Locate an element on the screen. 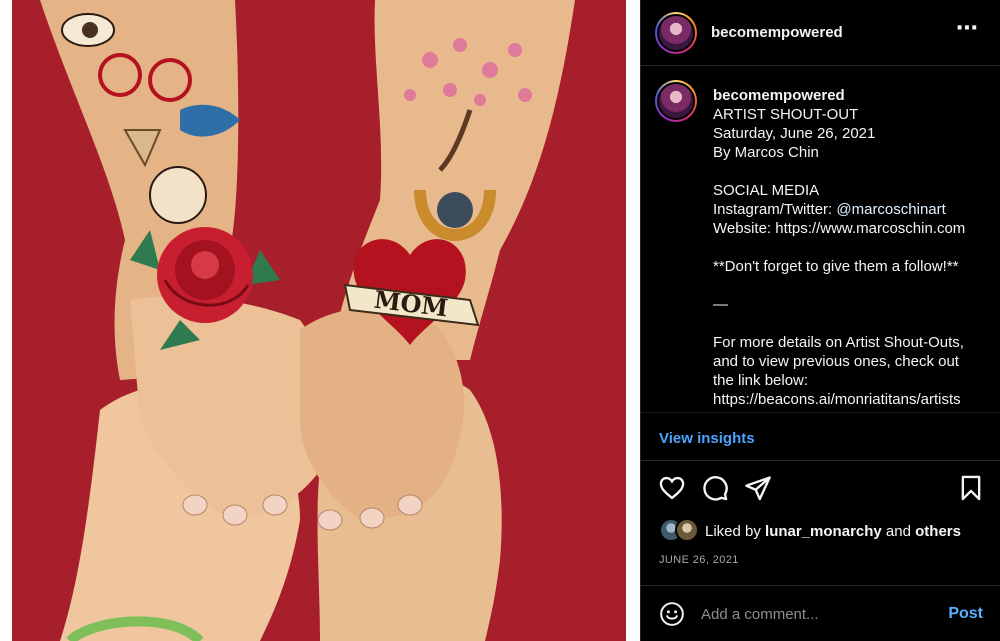  caption-line-social: Instagram/Twitter: @marcoschinart is located at coordinates (853, 209).